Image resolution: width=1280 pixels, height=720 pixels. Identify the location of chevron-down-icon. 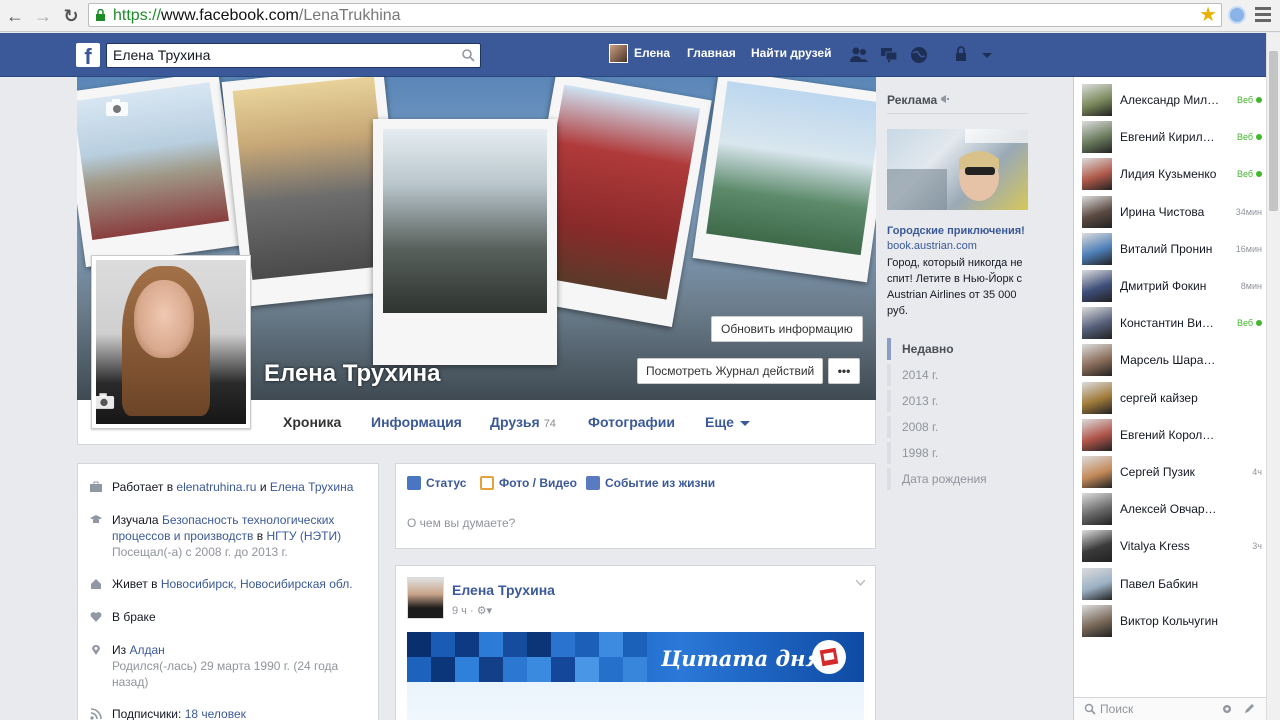
(744, 423).